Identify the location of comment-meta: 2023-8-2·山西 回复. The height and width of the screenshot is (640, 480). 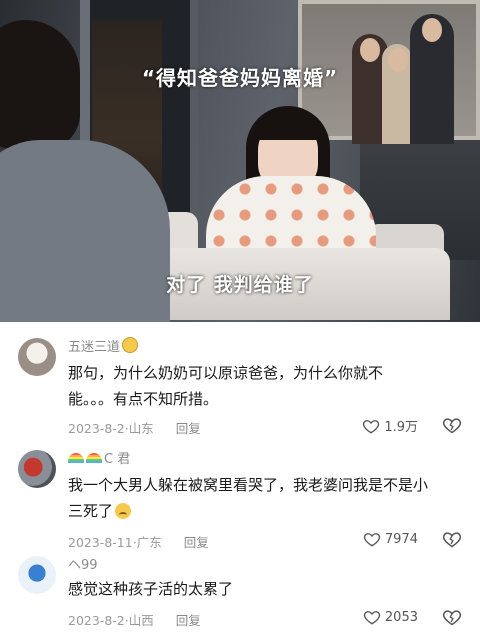
(134, 620).